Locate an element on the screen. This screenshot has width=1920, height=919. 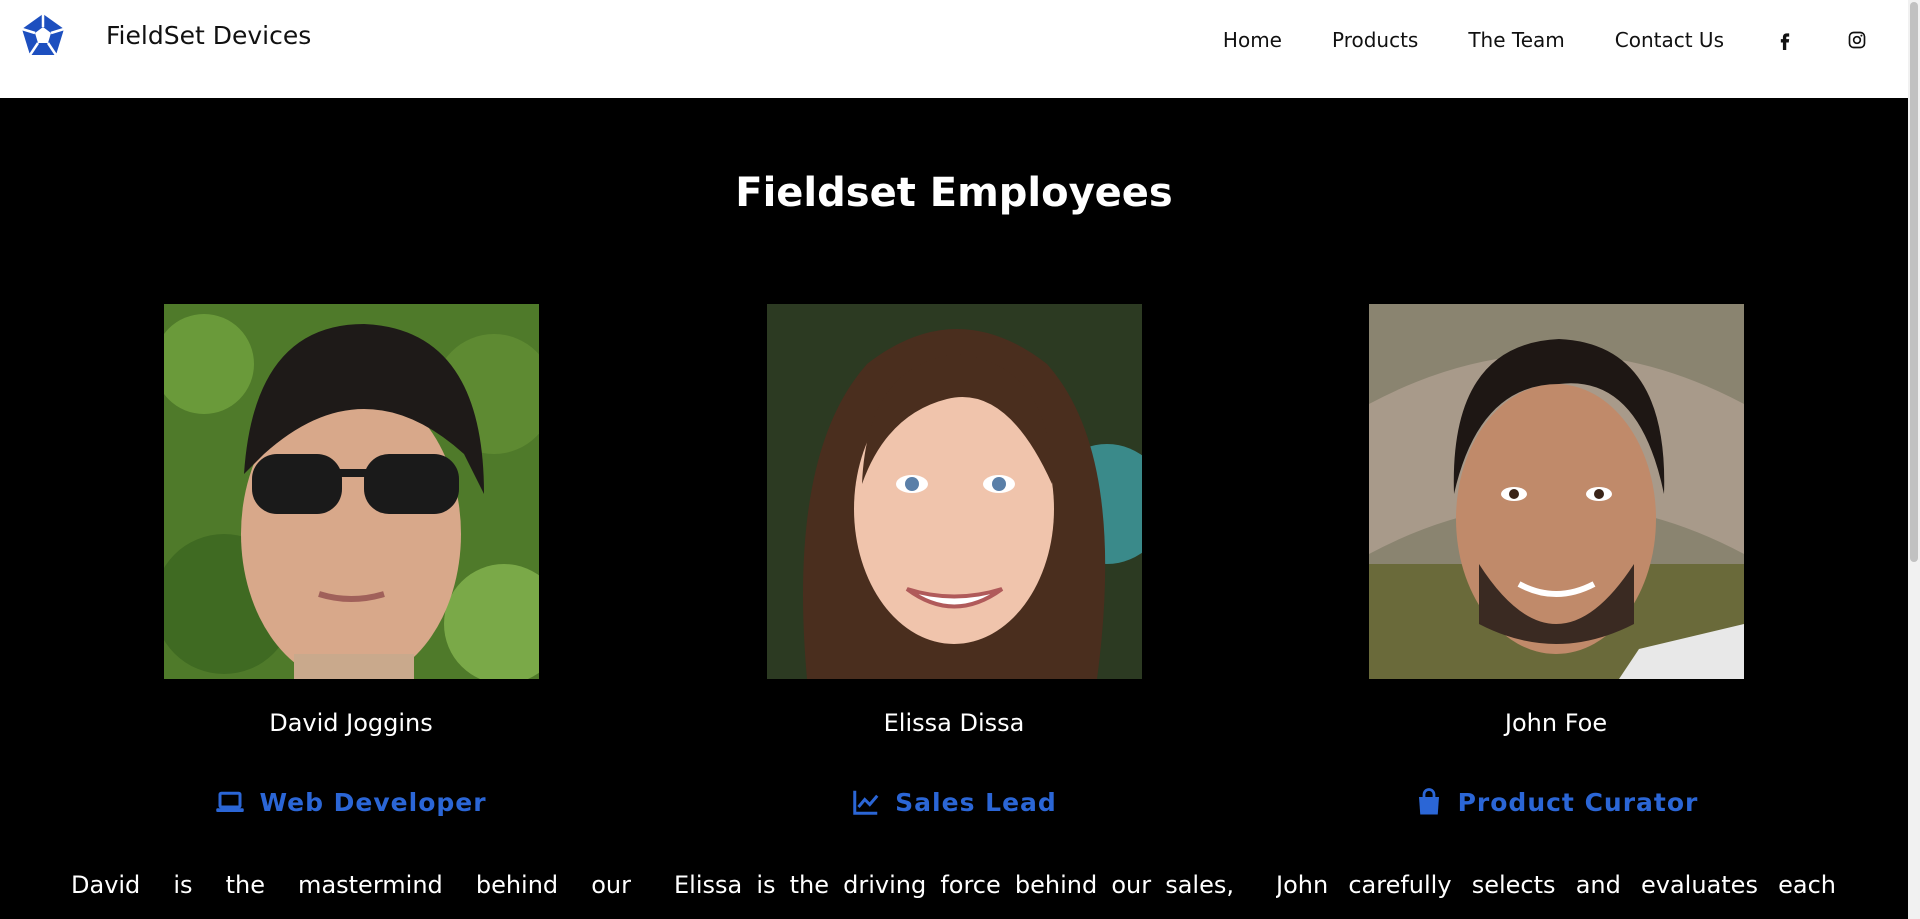
nav-products: Products is located at coordinates (1375, 40).